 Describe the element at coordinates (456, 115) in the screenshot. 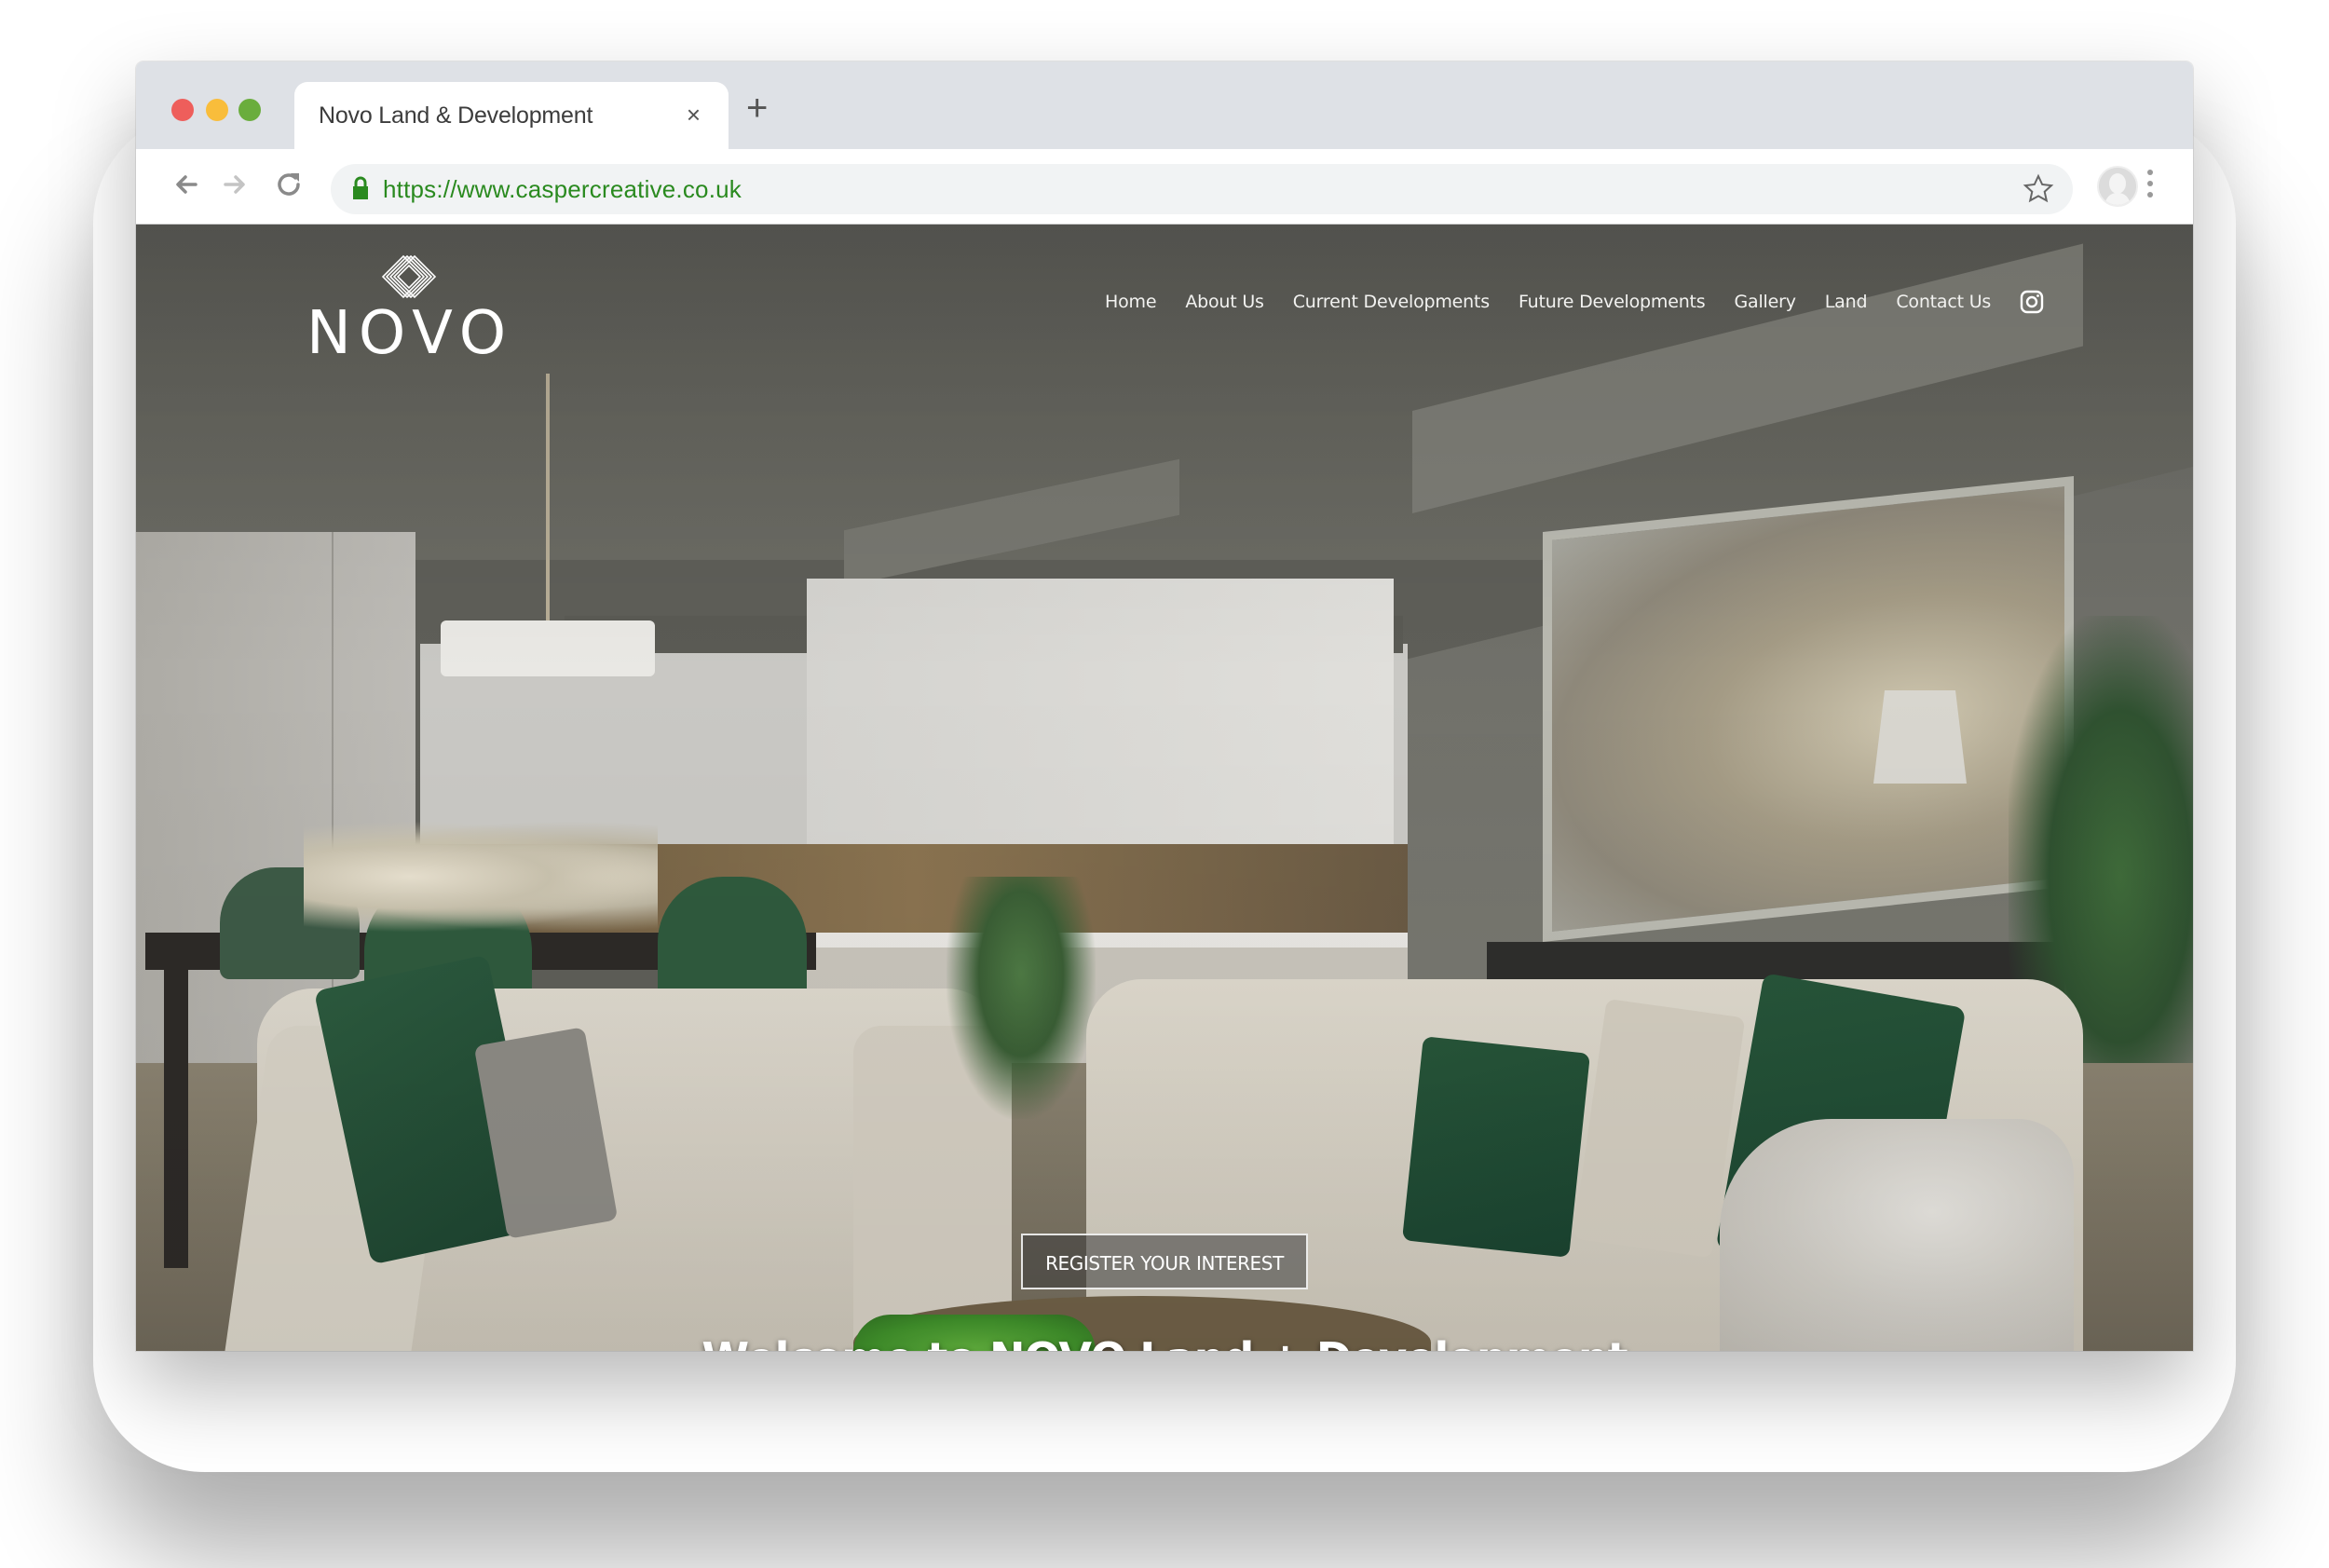

I see `tab-title: Novo Land & Development` at that location.